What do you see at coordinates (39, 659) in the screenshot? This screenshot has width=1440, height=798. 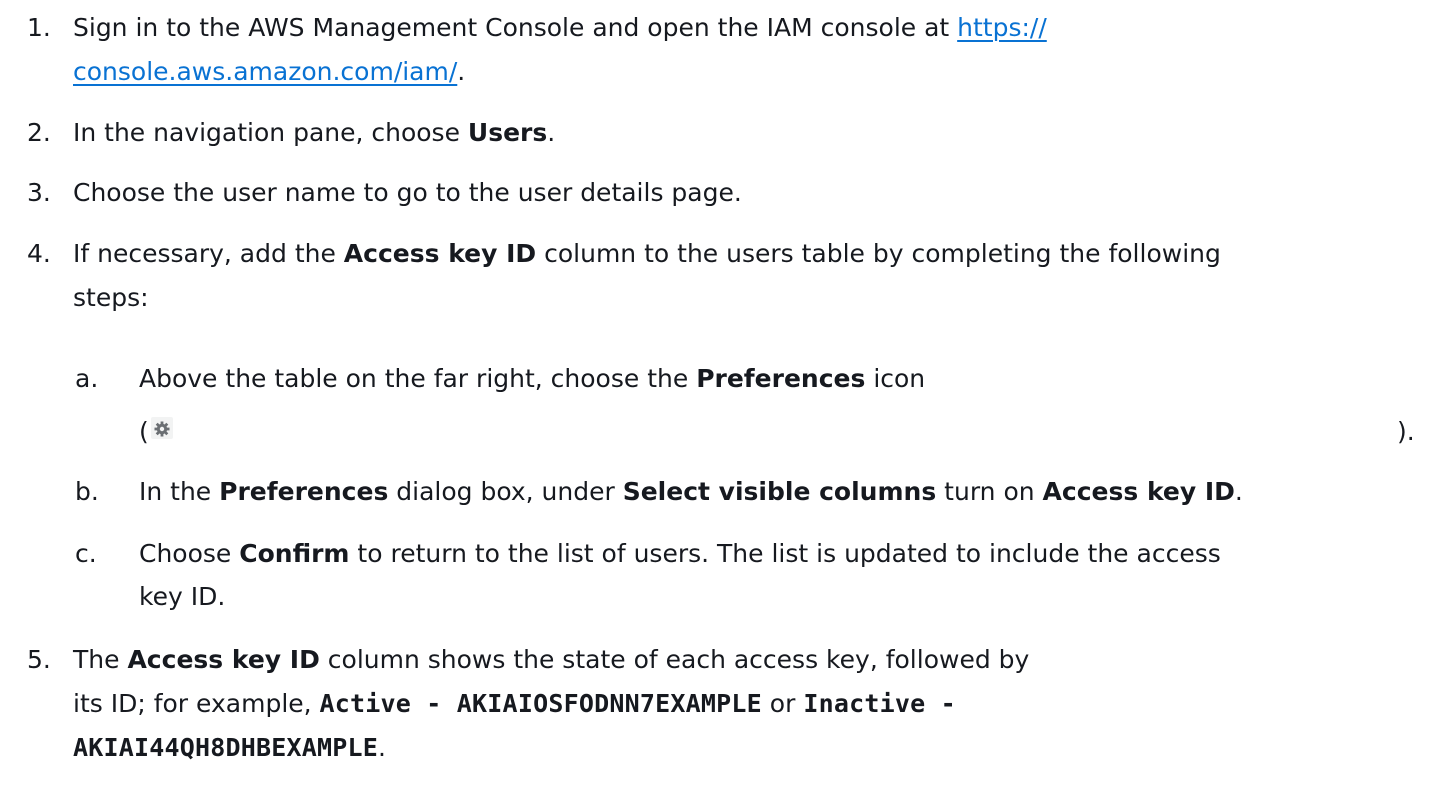 I see `step-number: 5.` at bounding box center [39, 659].